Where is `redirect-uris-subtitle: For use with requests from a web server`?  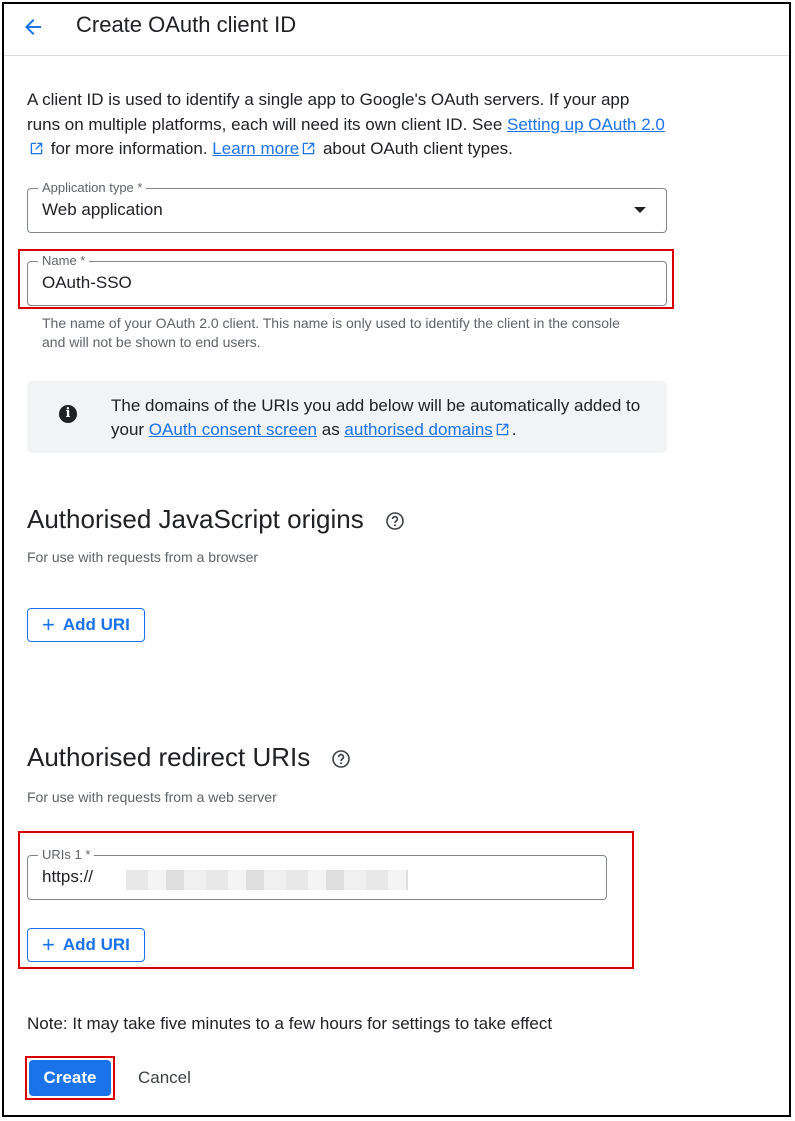
redirect-uris-subtitle: For use with requests from a web server is located at coordinates (152, 797).